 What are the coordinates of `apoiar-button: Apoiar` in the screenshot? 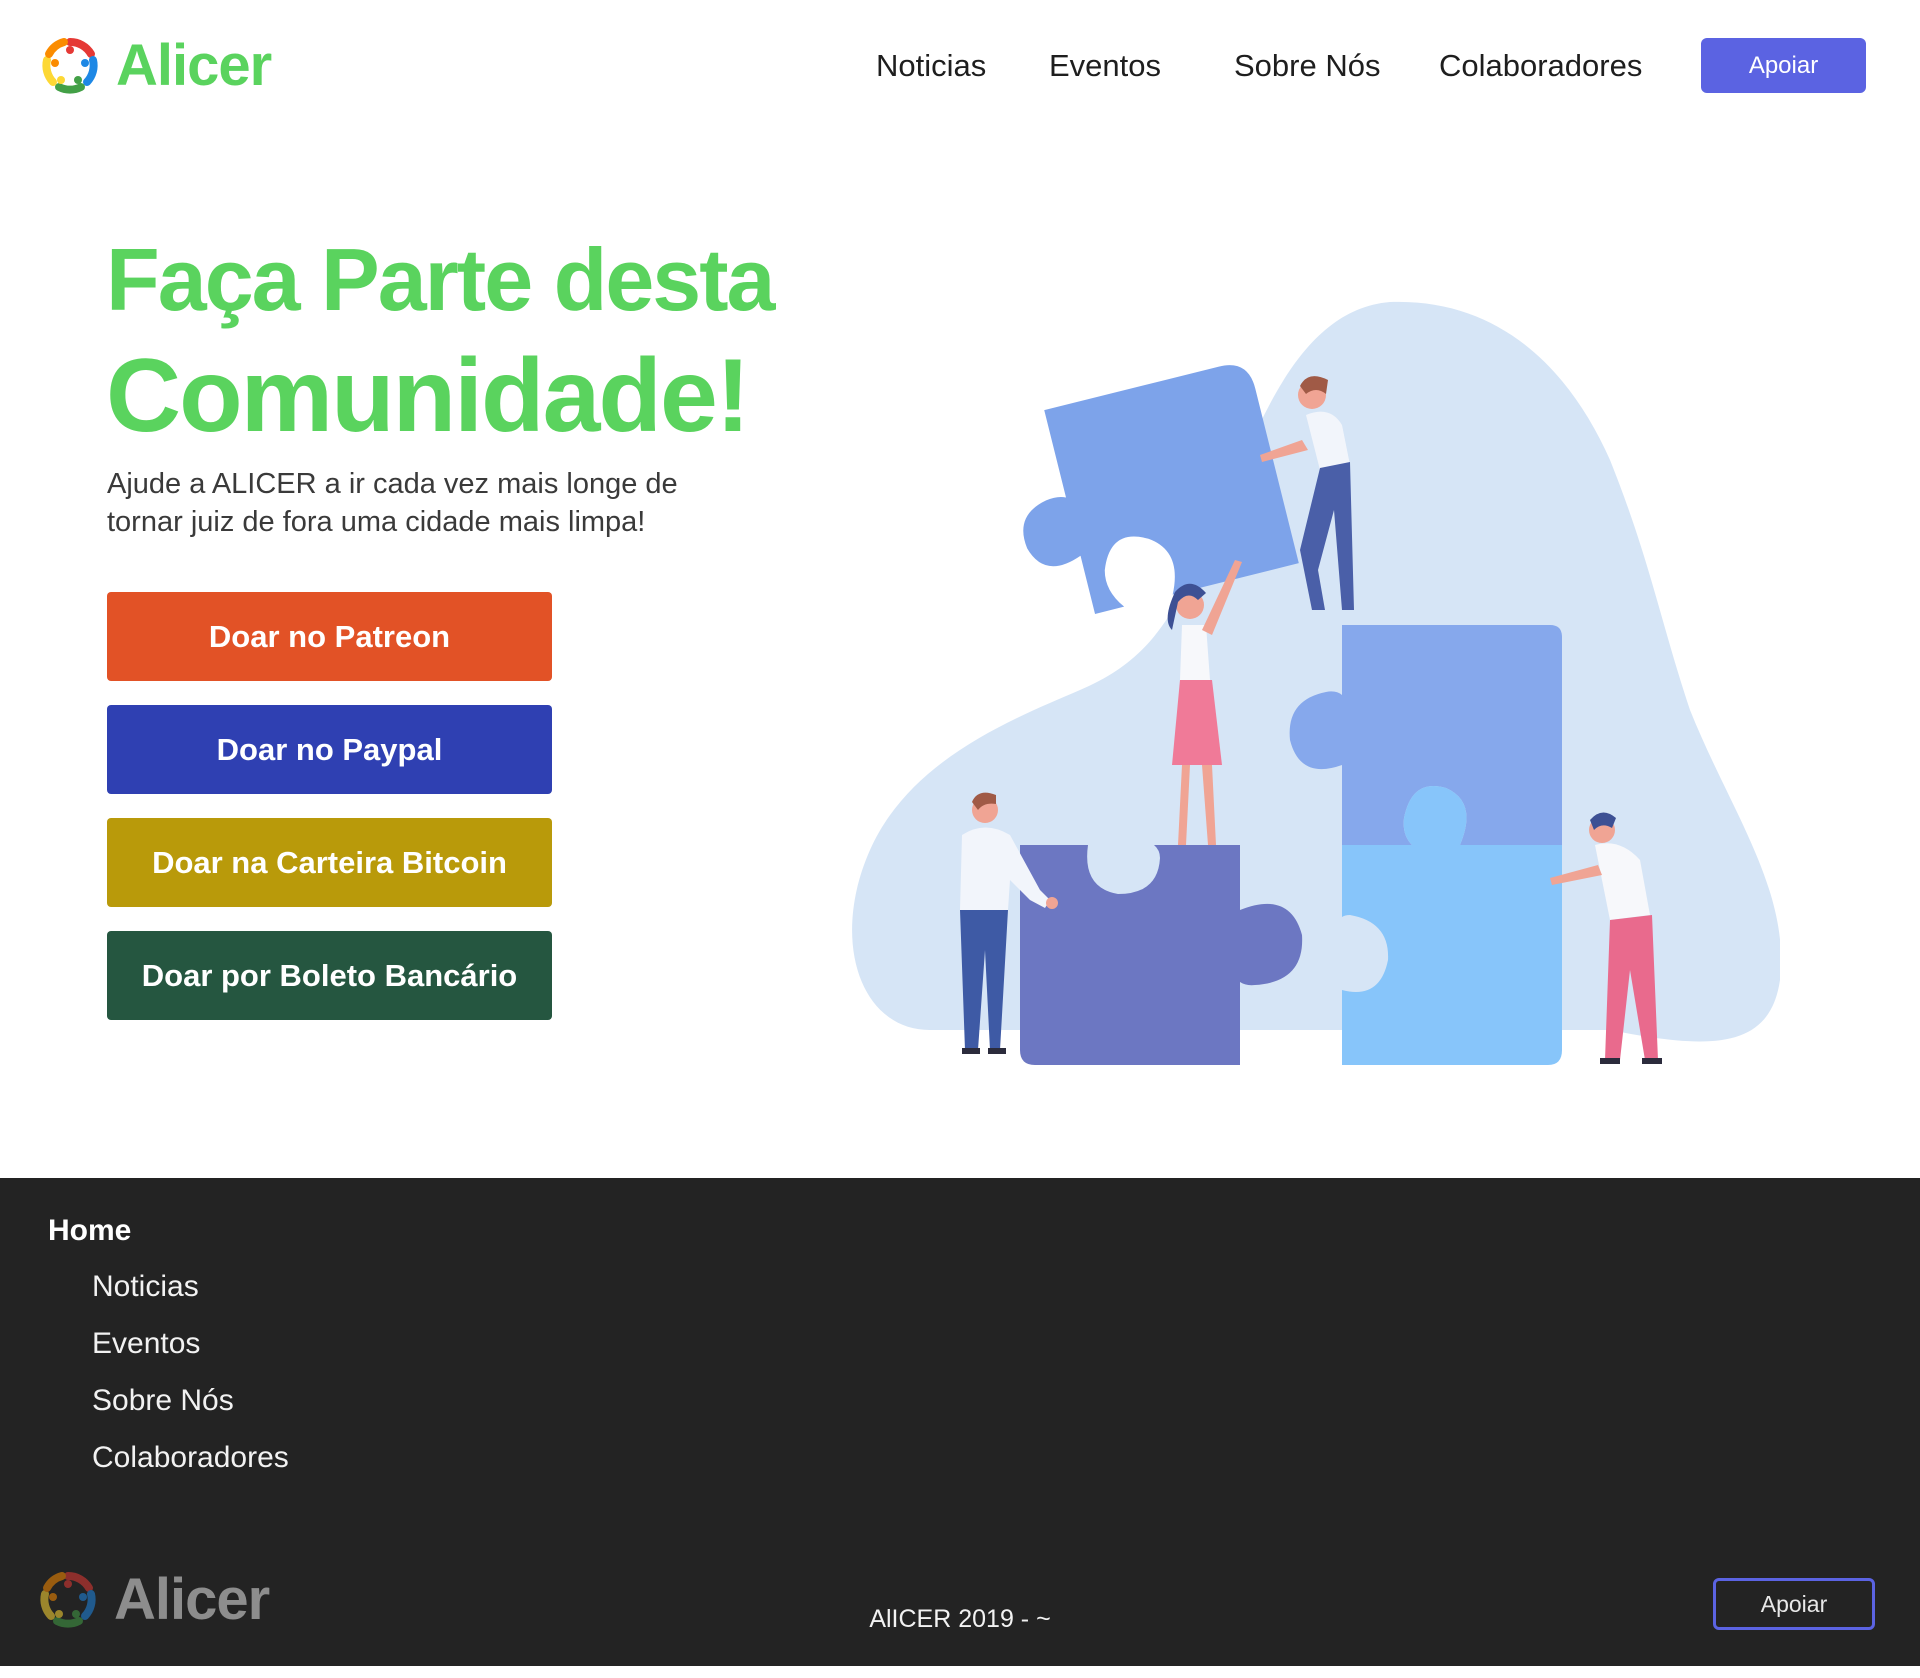 It's located at (1783, 65).